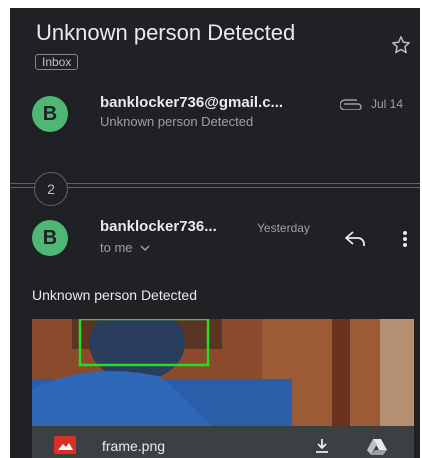 Image resolution: width=422 pixels, height=458 pixels. I want to click on message-date: Jul 14, so click(387, 104).